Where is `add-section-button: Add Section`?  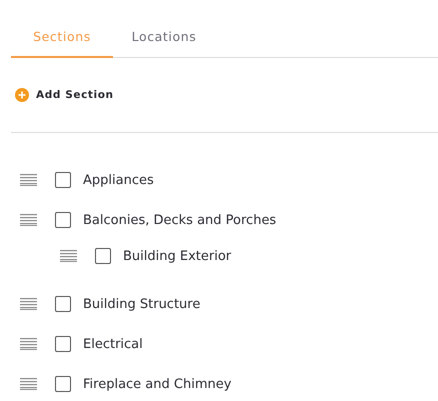
add-section-button: Add Section is located at coordinates (62, 95).